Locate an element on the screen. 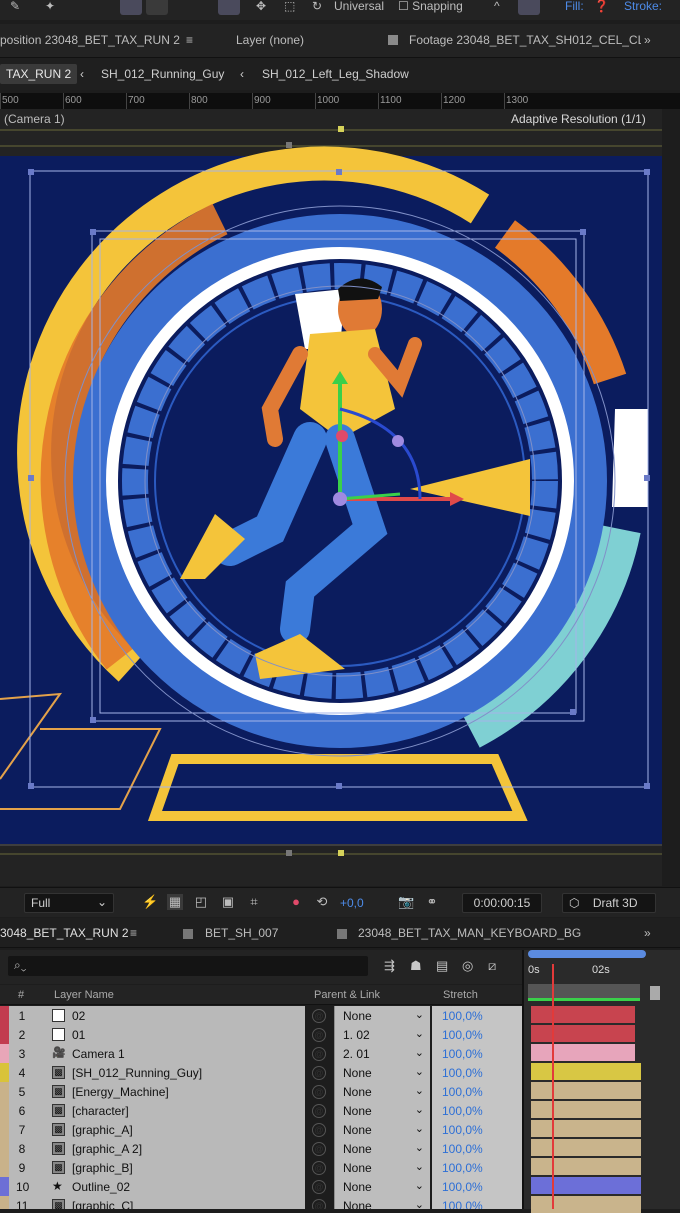 The height and width of the screenshot is (1213, 680). breadcrumb-item-0: TAX_RUN 2 is located at coordinates (39, 74).